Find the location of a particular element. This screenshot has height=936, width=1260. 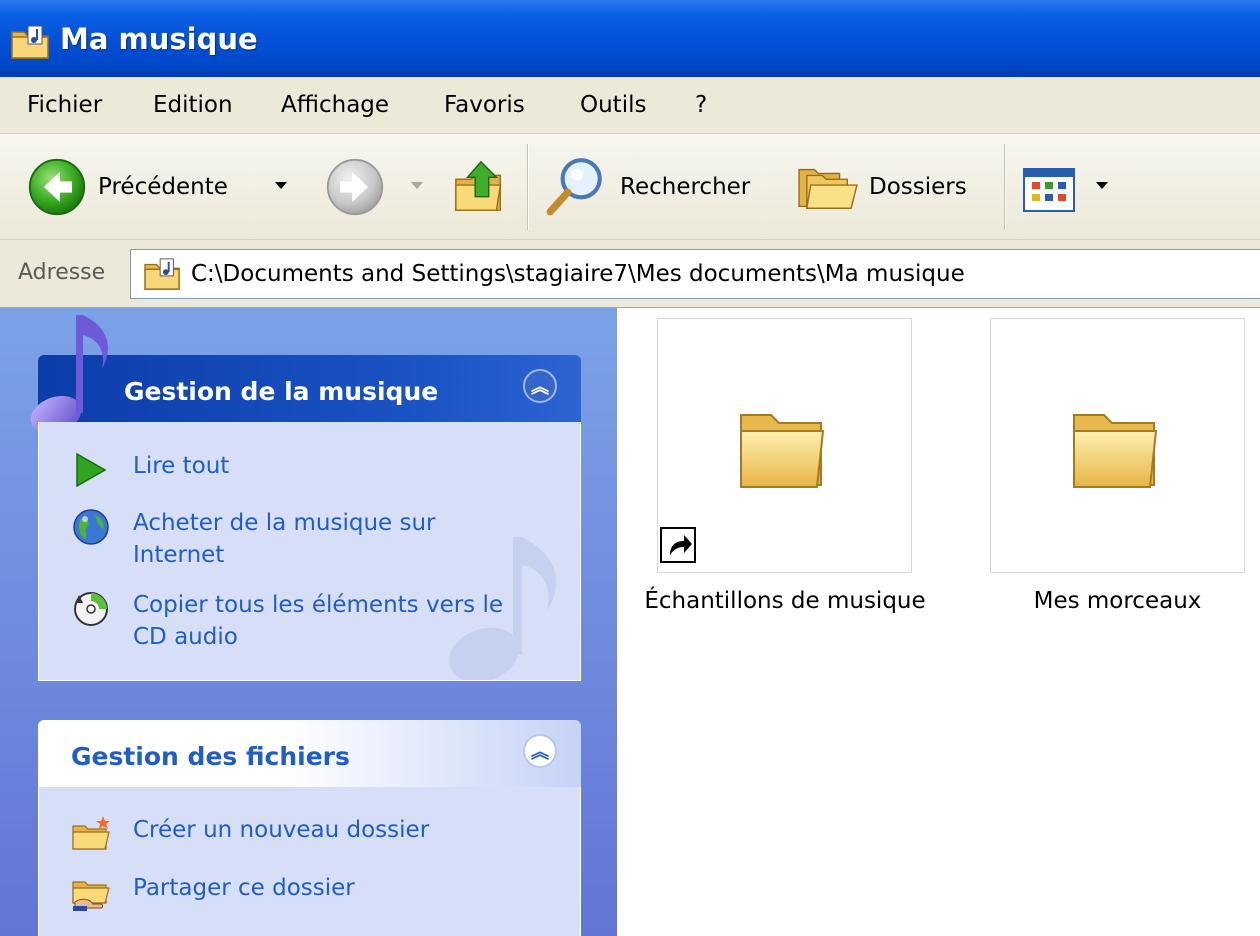

search-icon is located at coordinates (574, 187).